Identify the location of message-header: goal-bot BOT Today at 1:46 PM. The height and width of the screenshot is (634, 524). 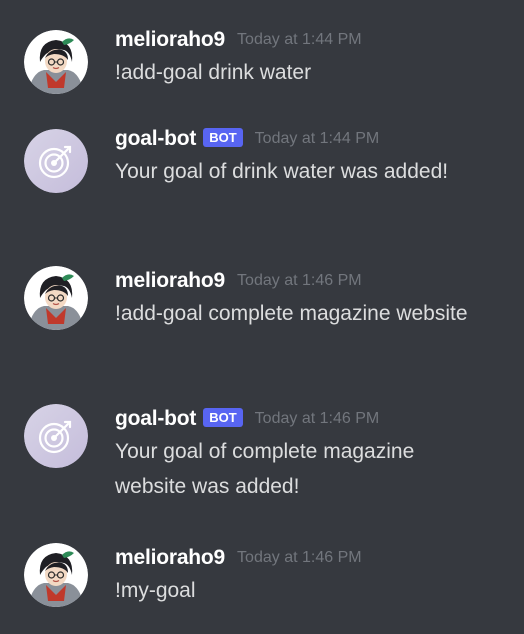
(247, 419).